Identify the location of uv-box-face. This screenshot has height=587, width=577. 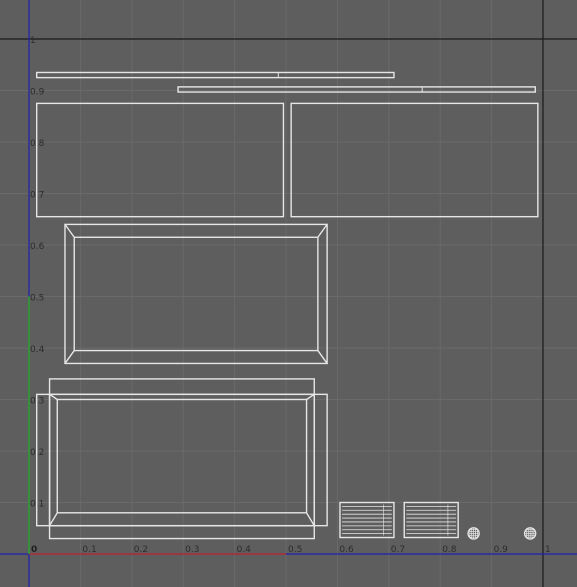
(181, 460).